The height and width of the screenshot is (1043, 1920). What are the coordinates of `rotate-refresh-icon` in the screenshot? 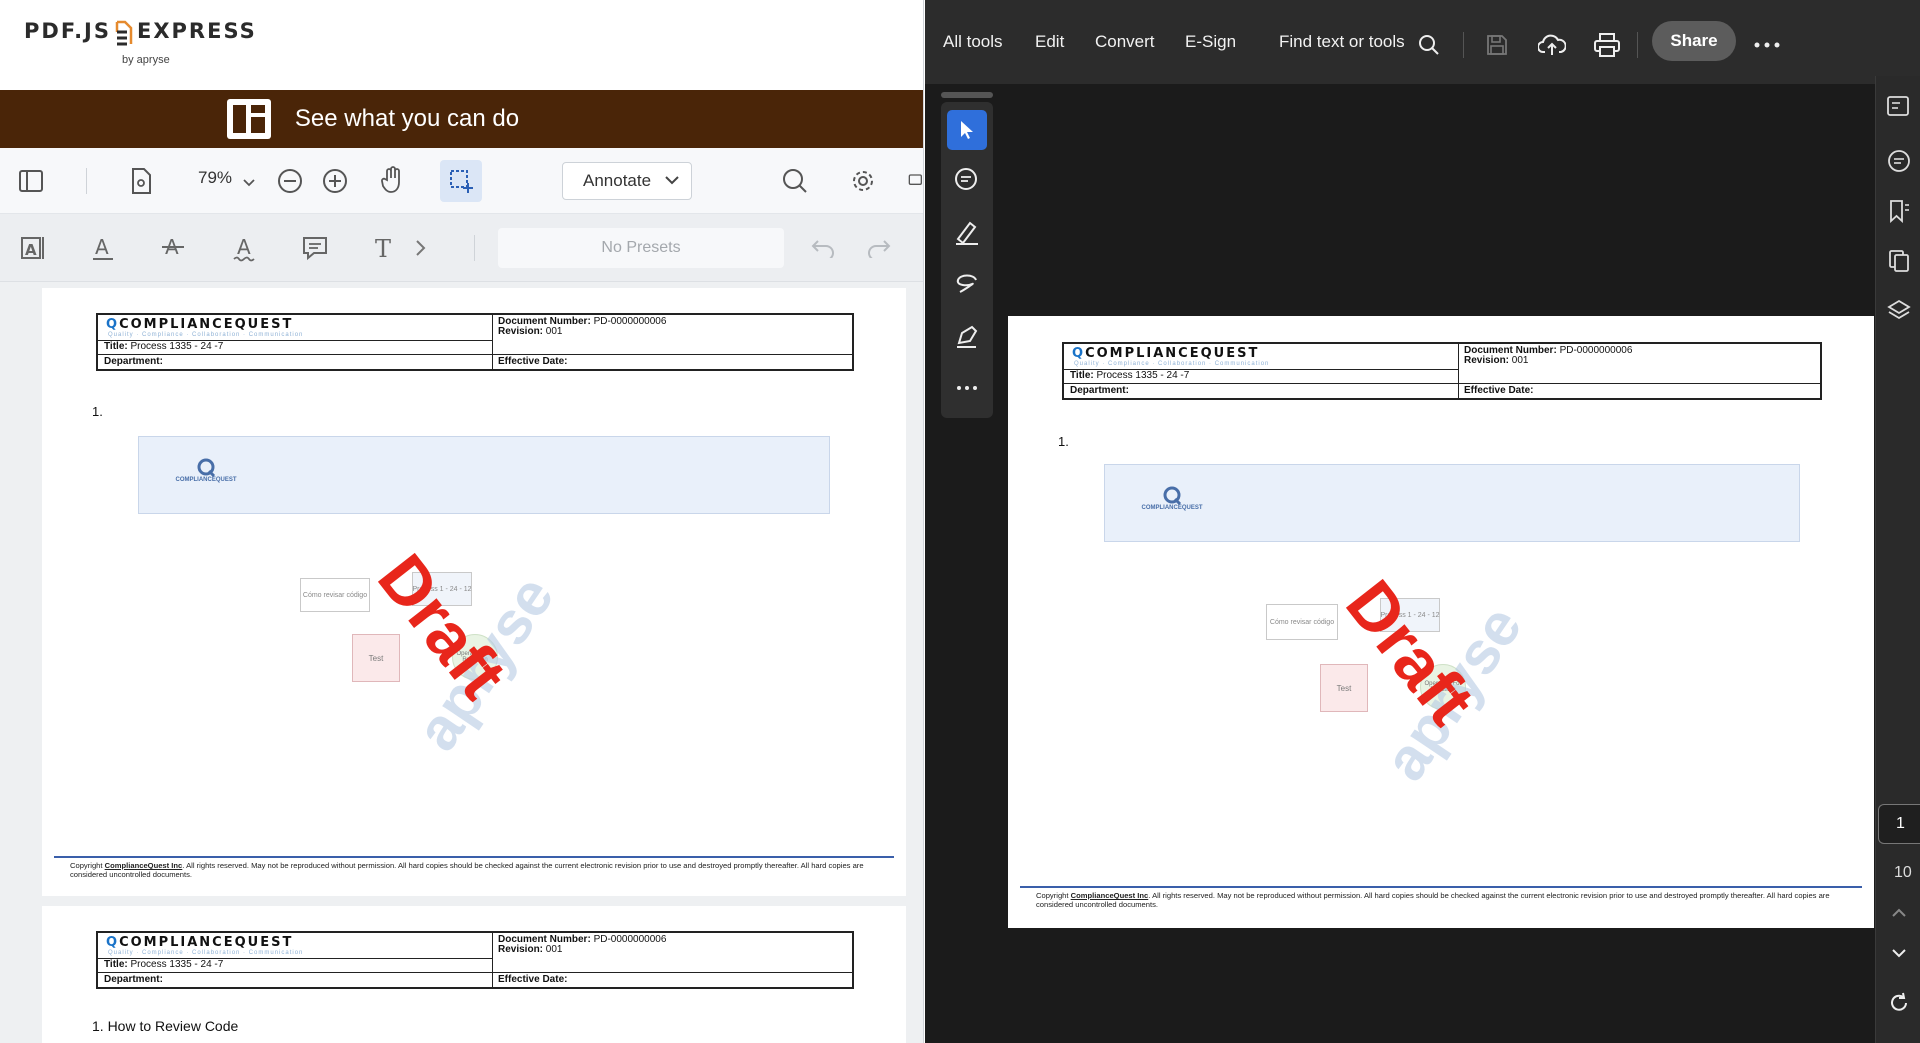 It's located at (1899, 1003).